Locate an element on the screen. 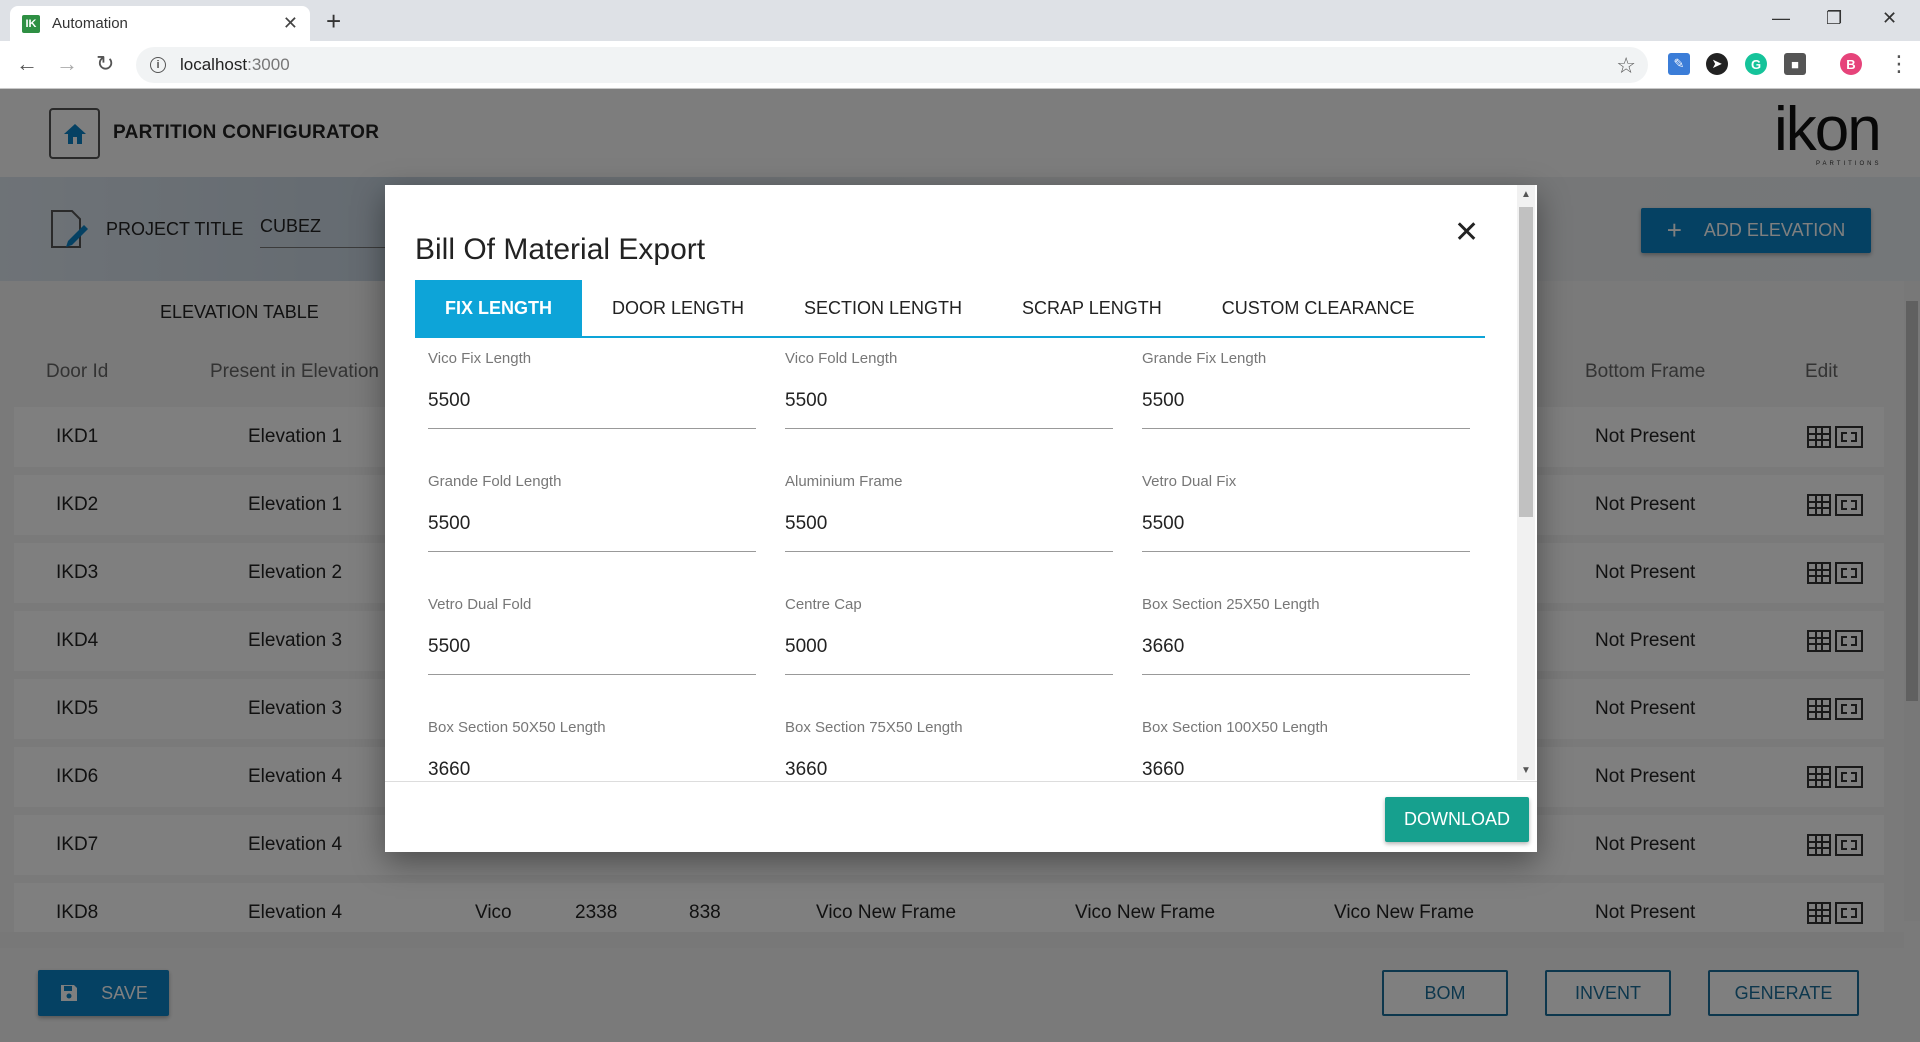 Image resolution: width=1920 pixels, height=1042 pixels. field-label: Vetro Dual Fix is located at coordinates (1189, 481).